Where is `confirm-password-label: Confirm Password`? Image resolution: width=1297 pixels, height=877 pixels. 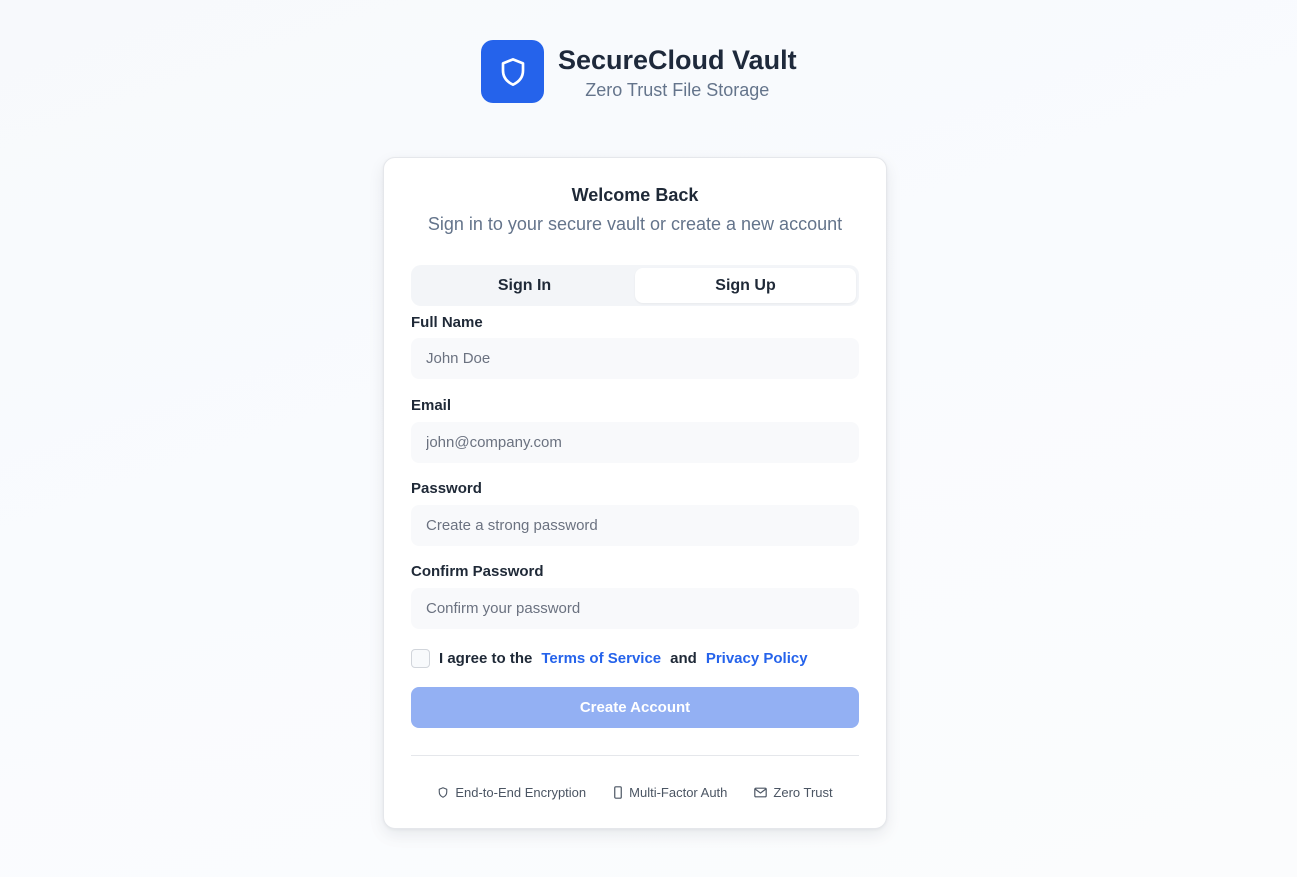
confirm-password-label: Confirm Password is located at coordinates (477, 571).